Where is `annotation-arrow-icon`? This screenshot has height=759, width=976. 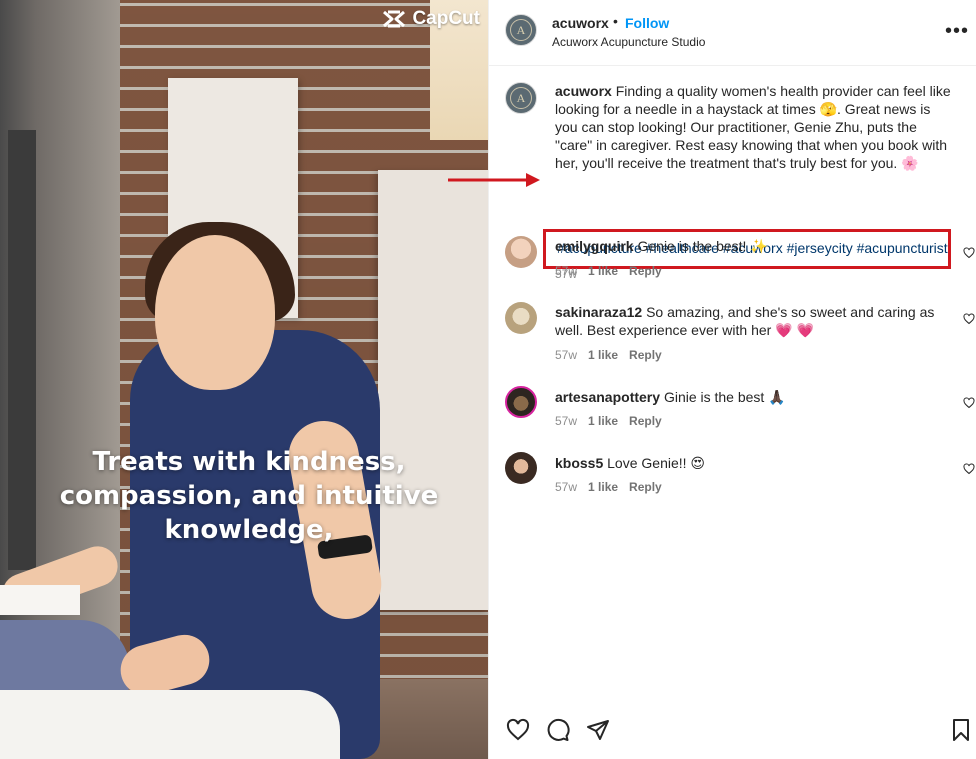 annotation-arrow-icon is located at coordinates (494, 180).